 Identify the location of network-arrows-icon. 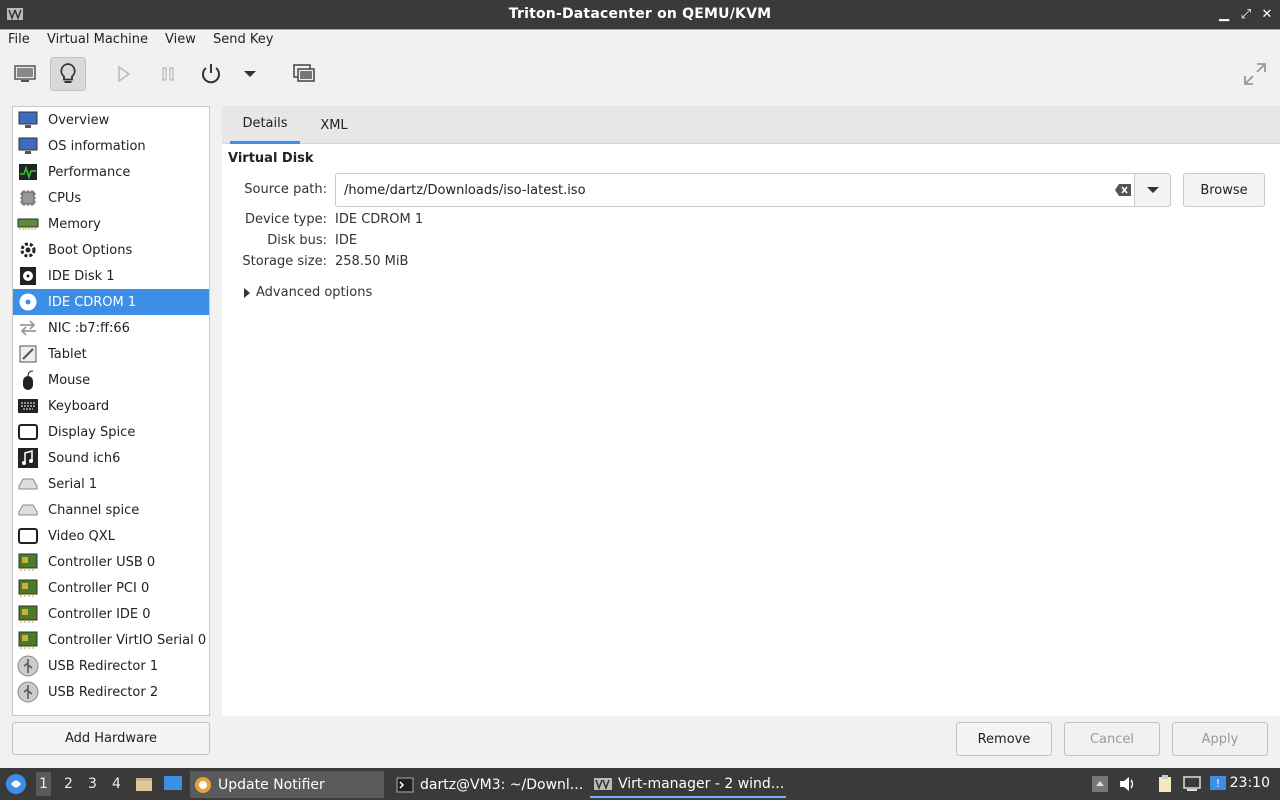
(28, 328).